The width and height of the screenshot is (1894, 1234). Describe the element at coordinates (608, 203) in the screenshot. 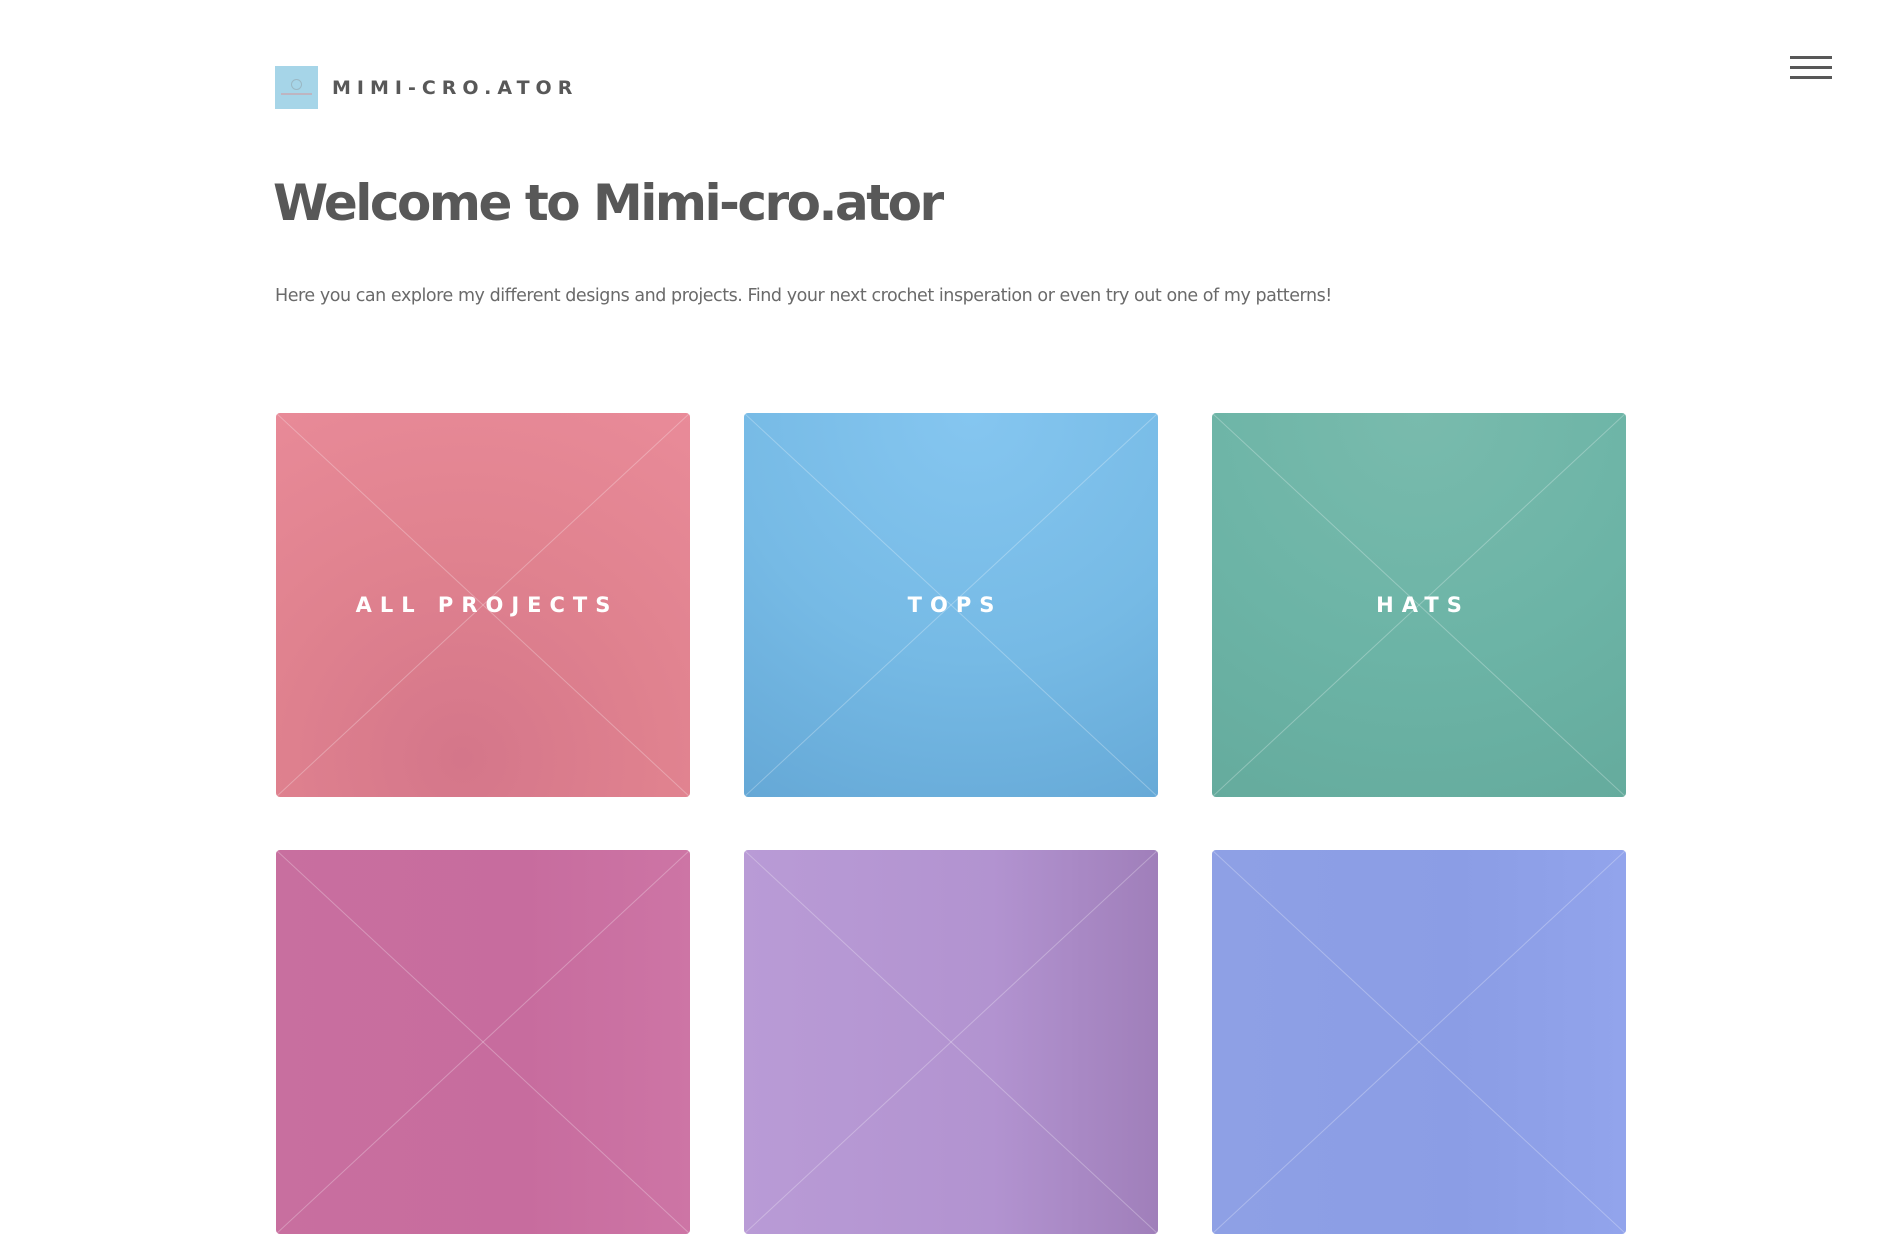

I see `page-title: Welcome to Mimi-cro.ator` at that location.